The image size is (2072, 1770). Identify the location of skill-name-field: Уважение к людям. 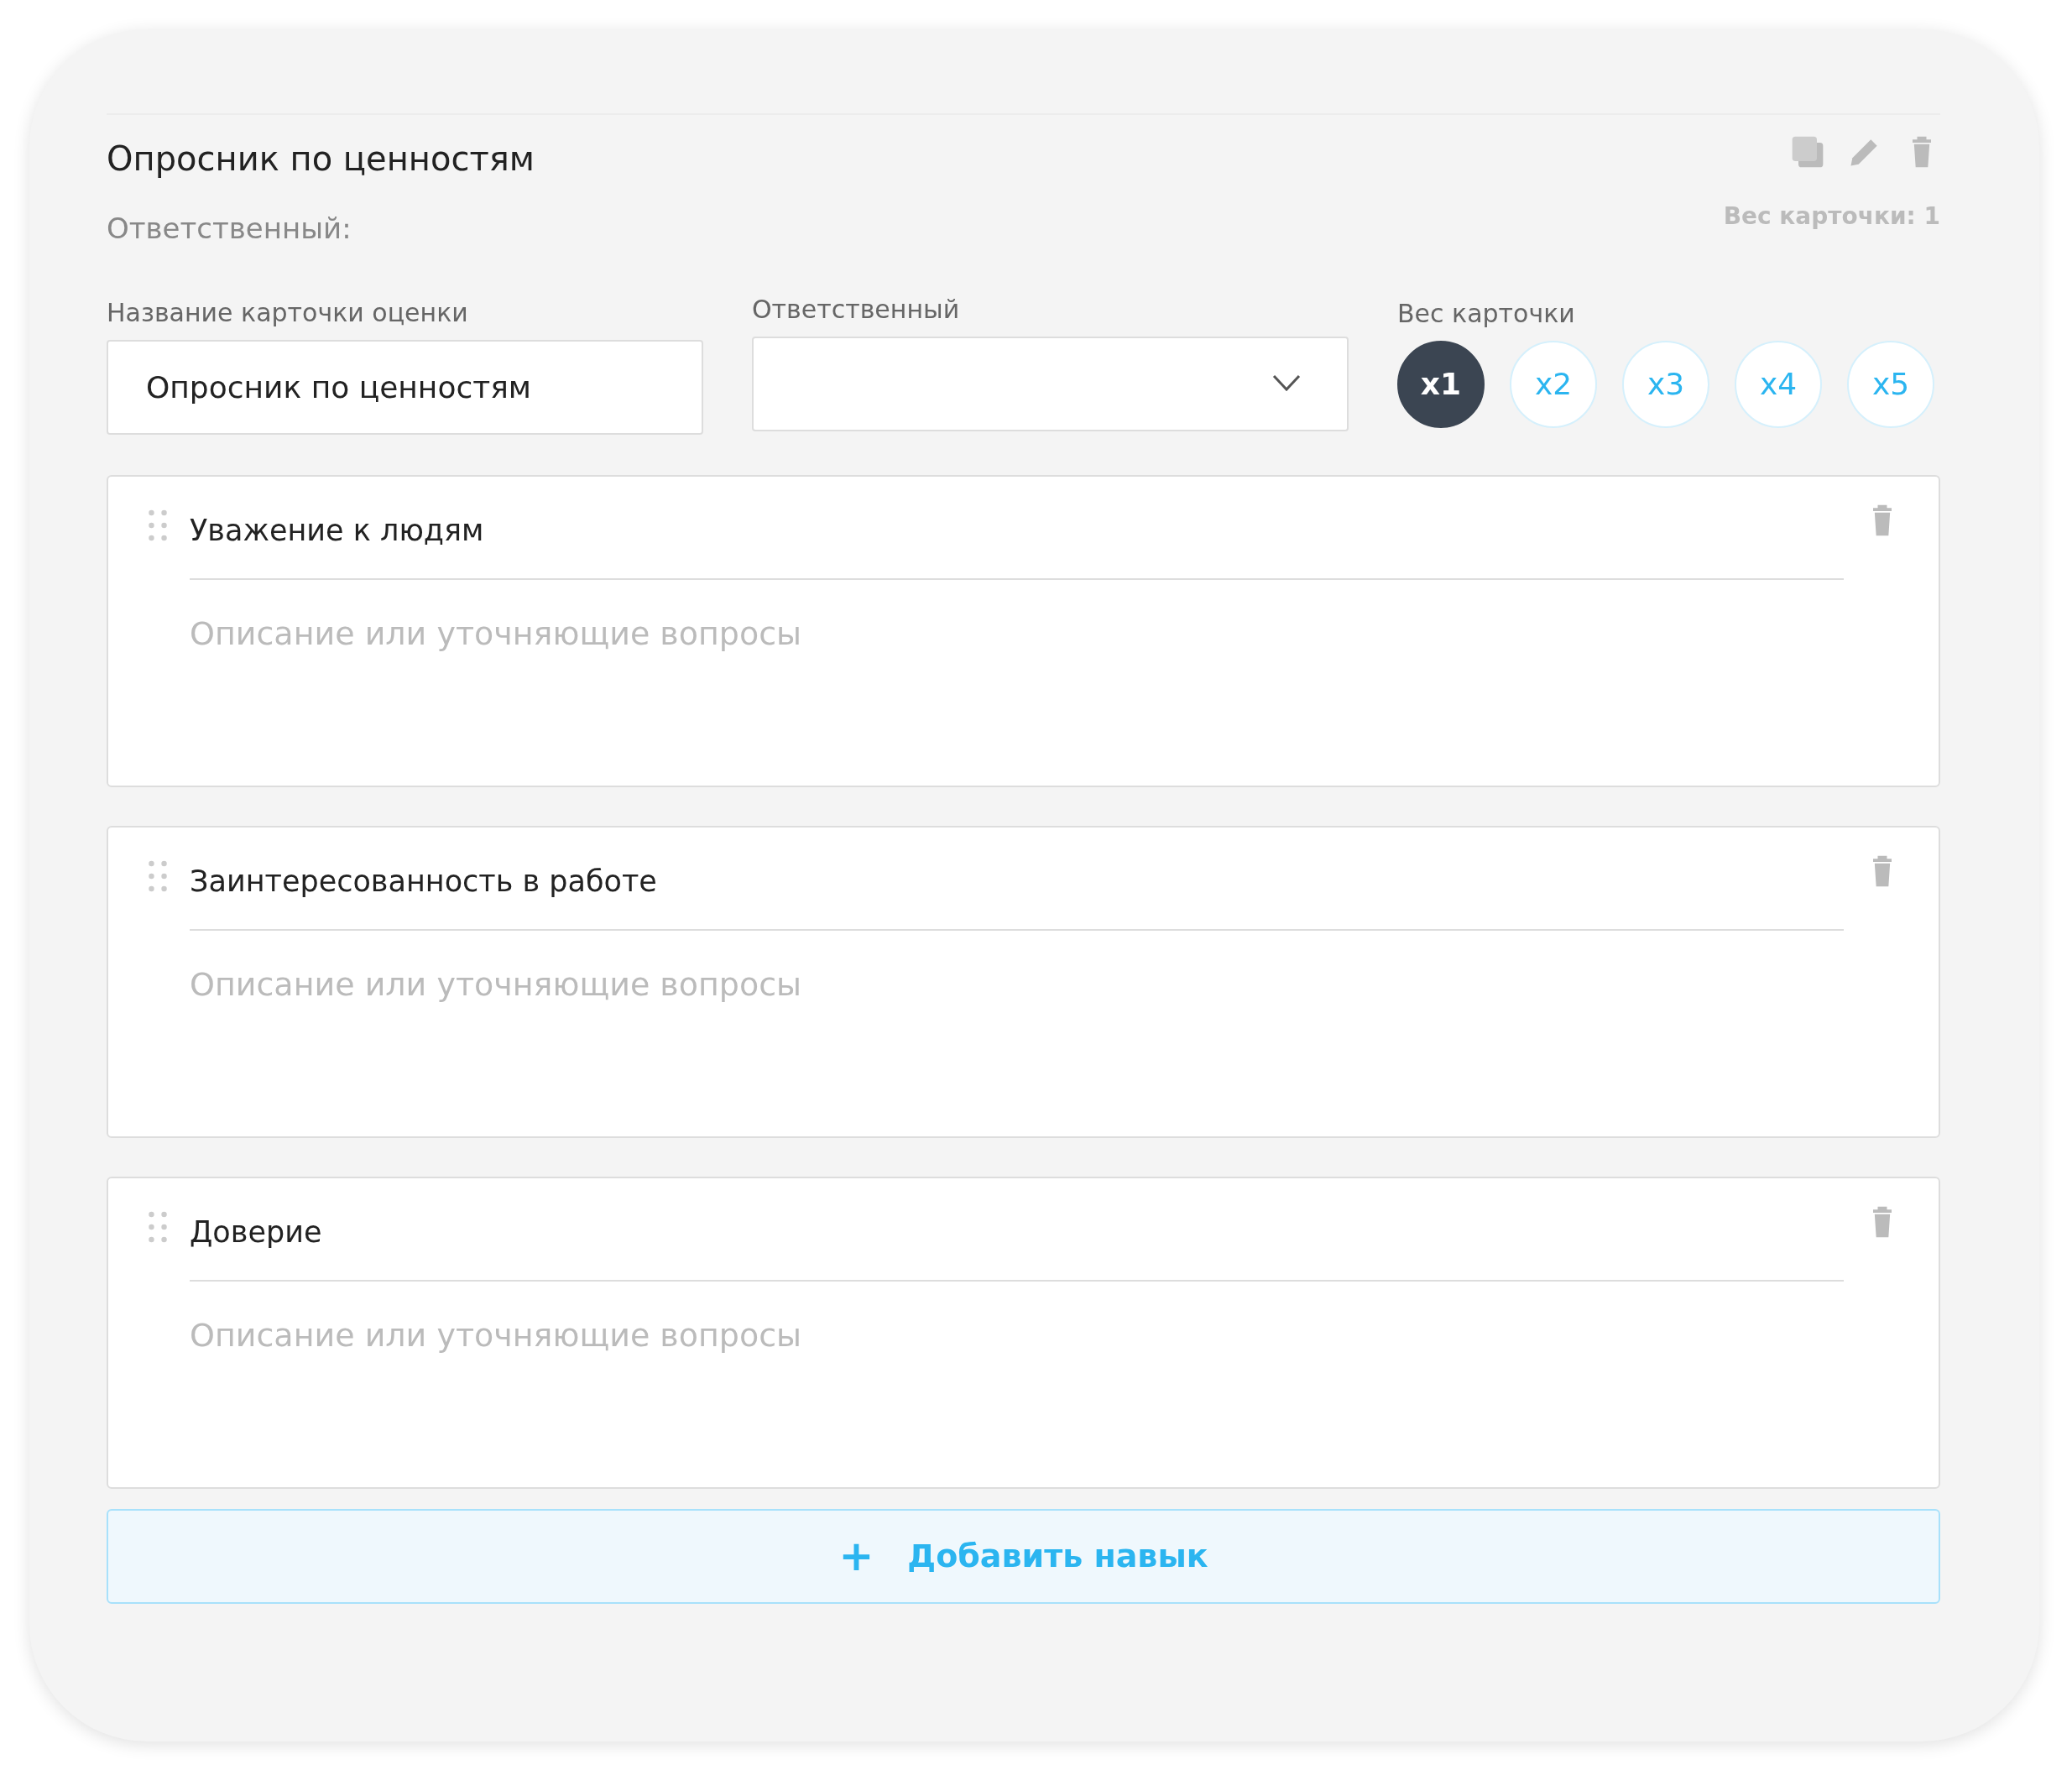
(1017, 541).